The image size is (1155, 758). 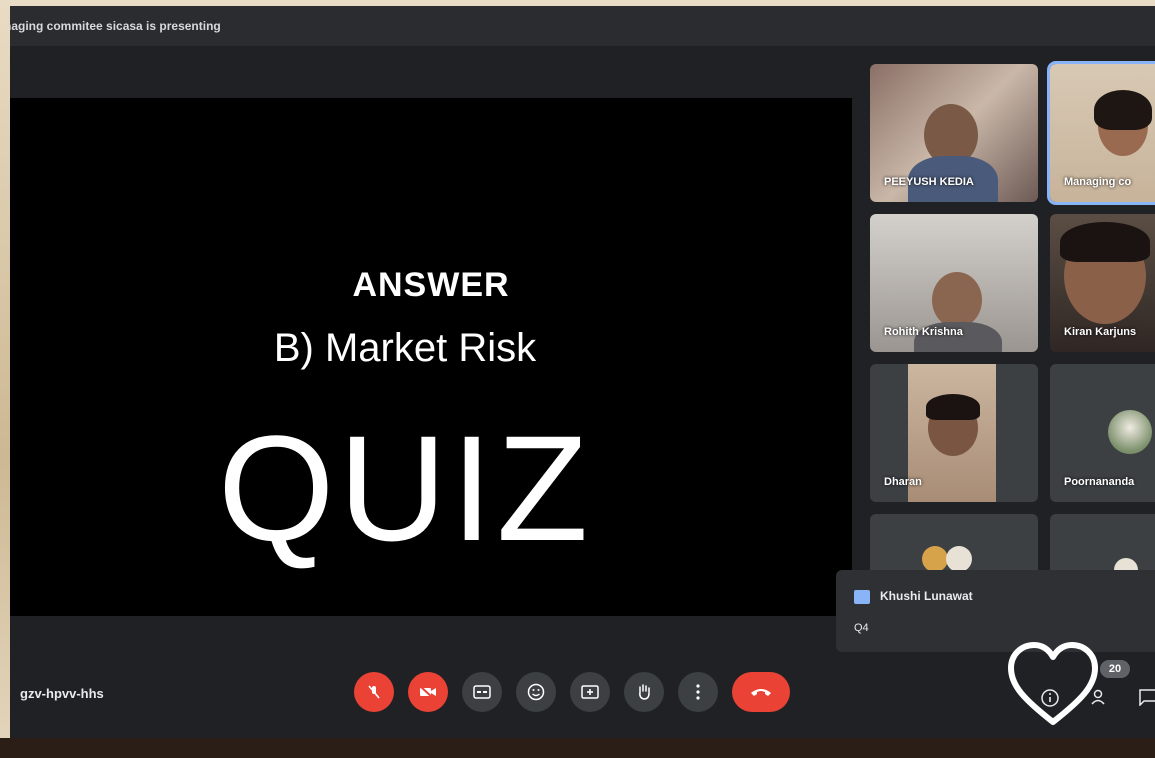 What do you see at coordinates (926, 596) in the screenshot?
I see `chat-sender: Khushi Lunawat` at bounding box center [926, 596].